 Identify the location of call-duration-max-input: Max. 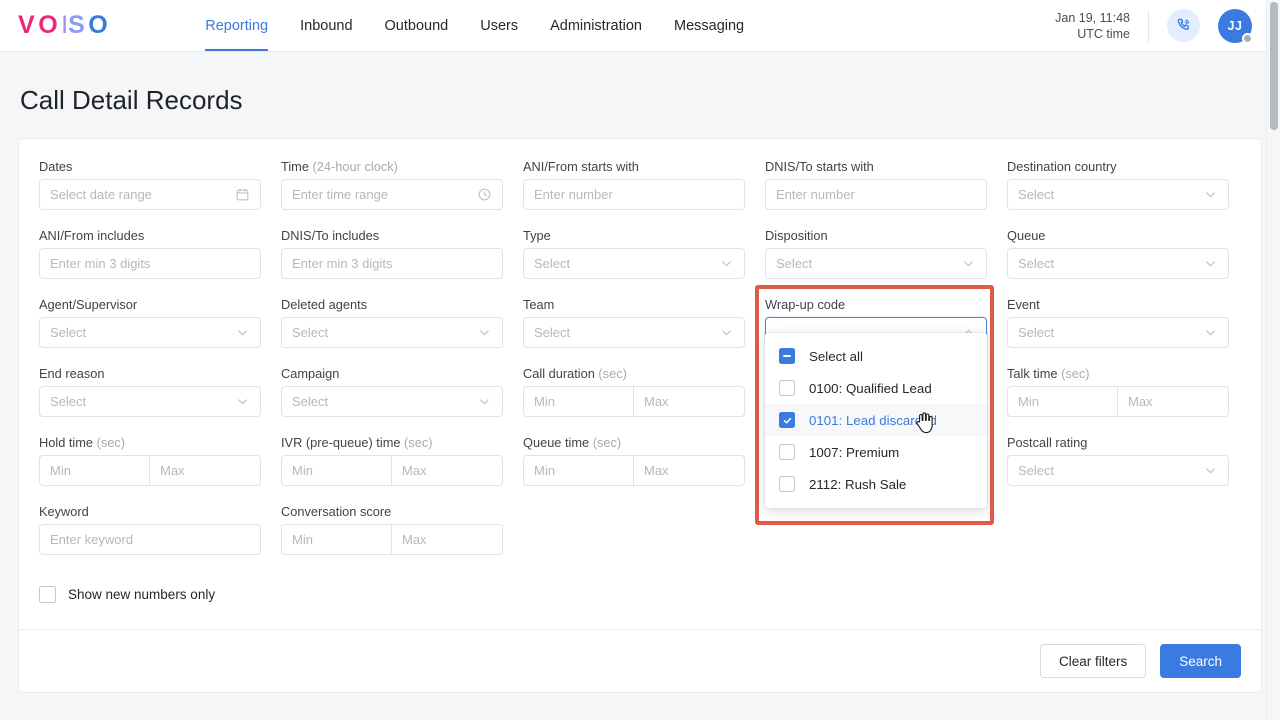
(689, 401).